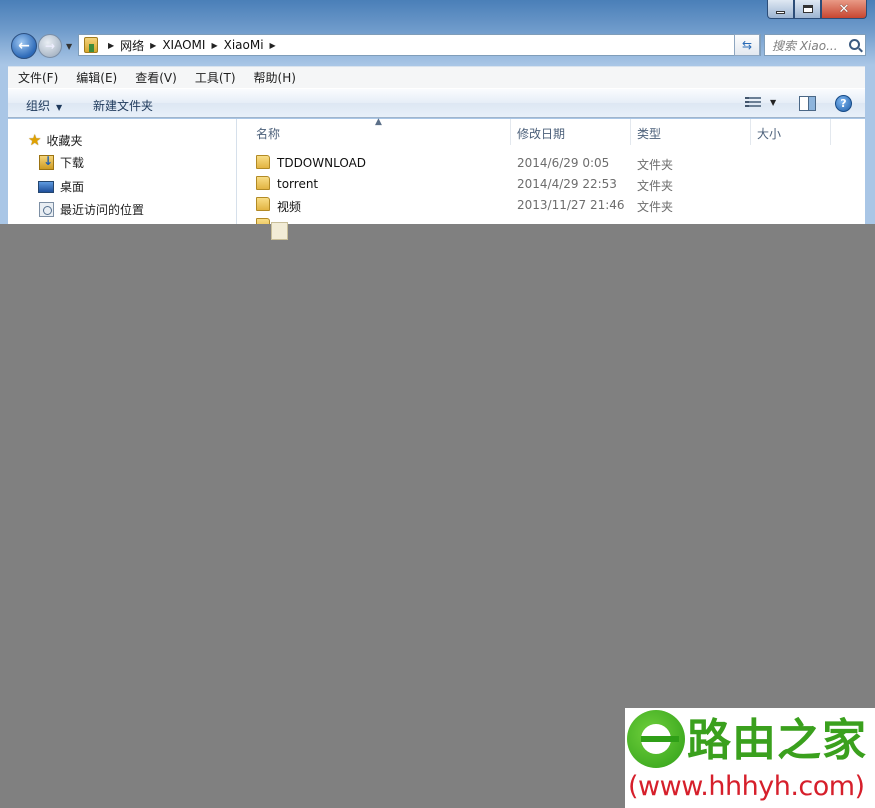 The height and width of the screenshot is (808, 875). Describe the element at coordinates (419, 45) in the screenshot. I see `address-bar: ▶ 网络 ▶ XIAOMI ▶ XiaoMi ▶ ▼` at that location.